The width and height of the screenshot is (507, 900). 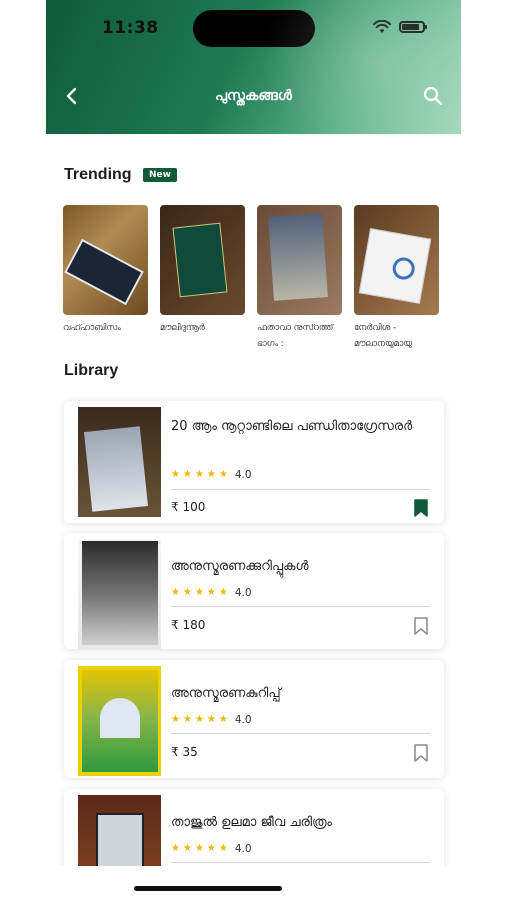 What do you see at coordinates (413, 27) in the screenshot?
I see `battery-icon` at bounding box center [413, 27].